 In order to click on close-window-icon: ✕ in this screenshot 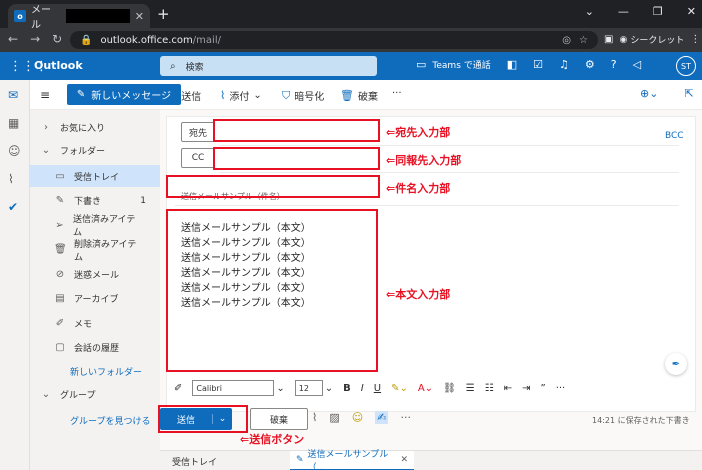, I will do `click(691, 11)`.